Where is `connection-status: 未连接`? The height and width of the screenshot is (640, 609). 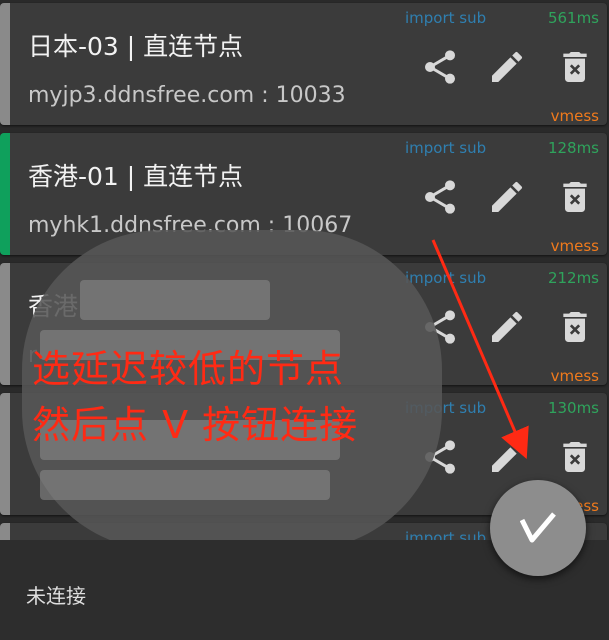 connection-status: 未连接 is located at coordinates (56, 596).